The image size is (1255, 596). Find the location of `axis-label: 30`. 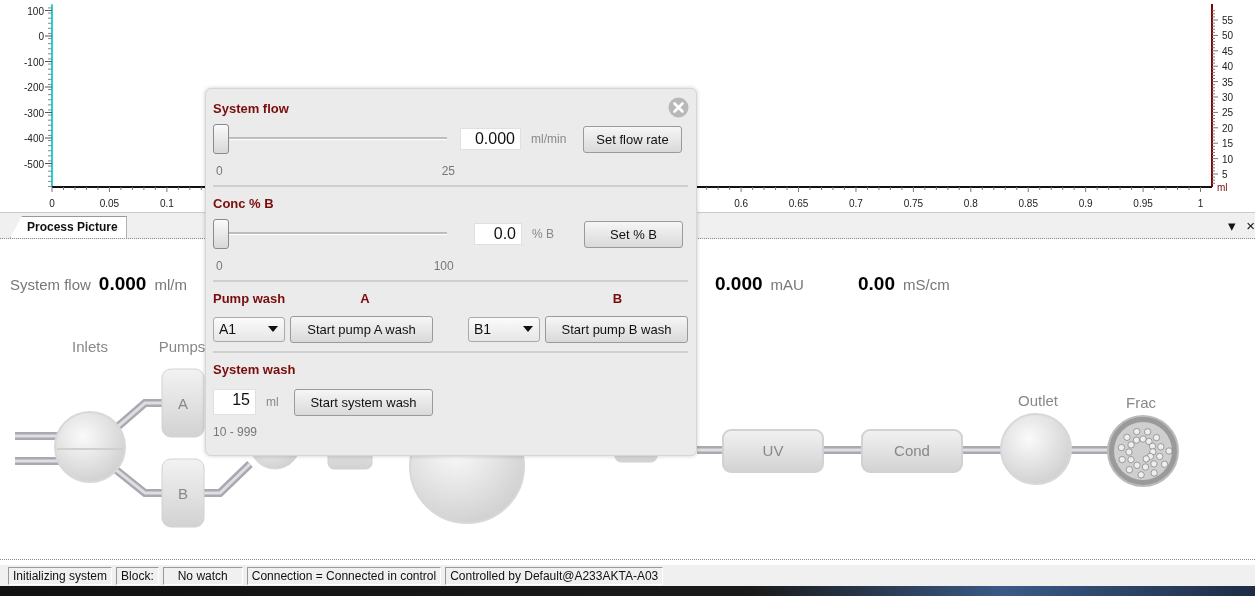

axis-label: 30 is located at coordinates (1228, 97).